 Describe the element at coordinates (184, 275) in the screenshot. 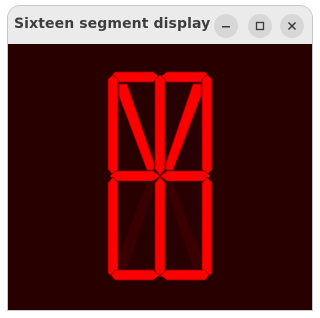

I see `segment-d2` at that location.